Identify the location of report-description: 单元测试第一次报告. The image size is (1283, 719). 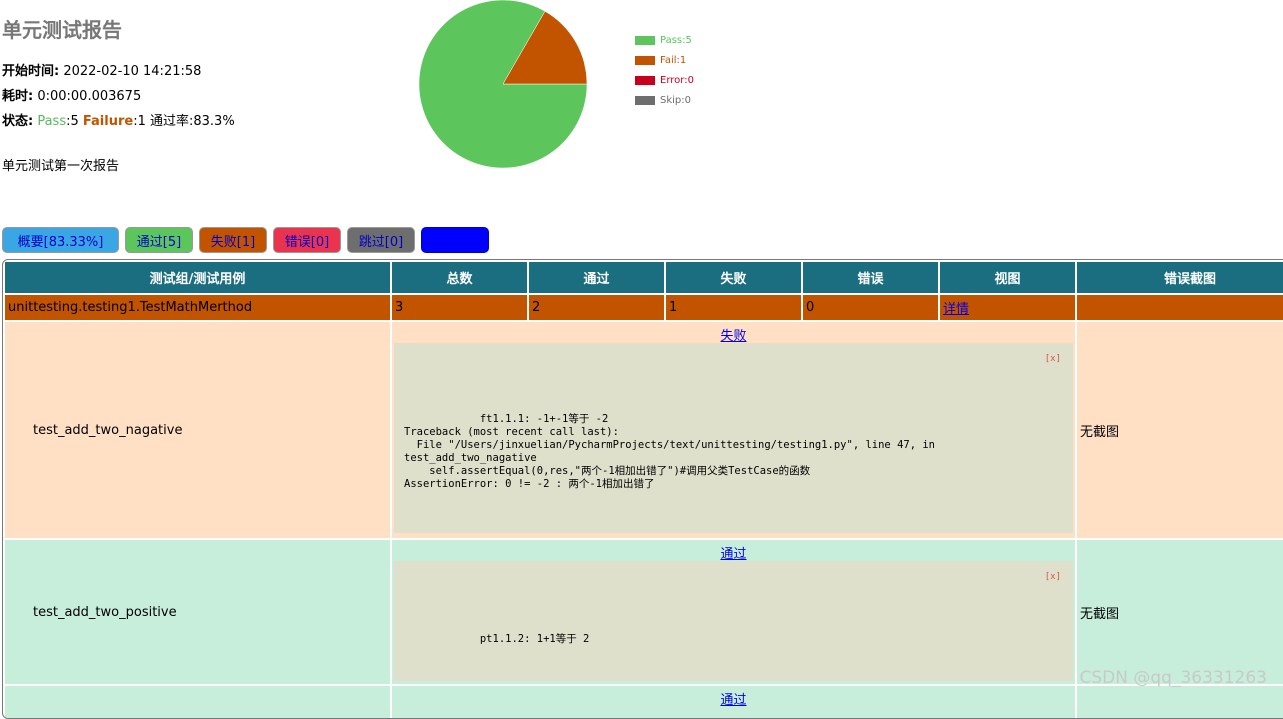
(61, 166).